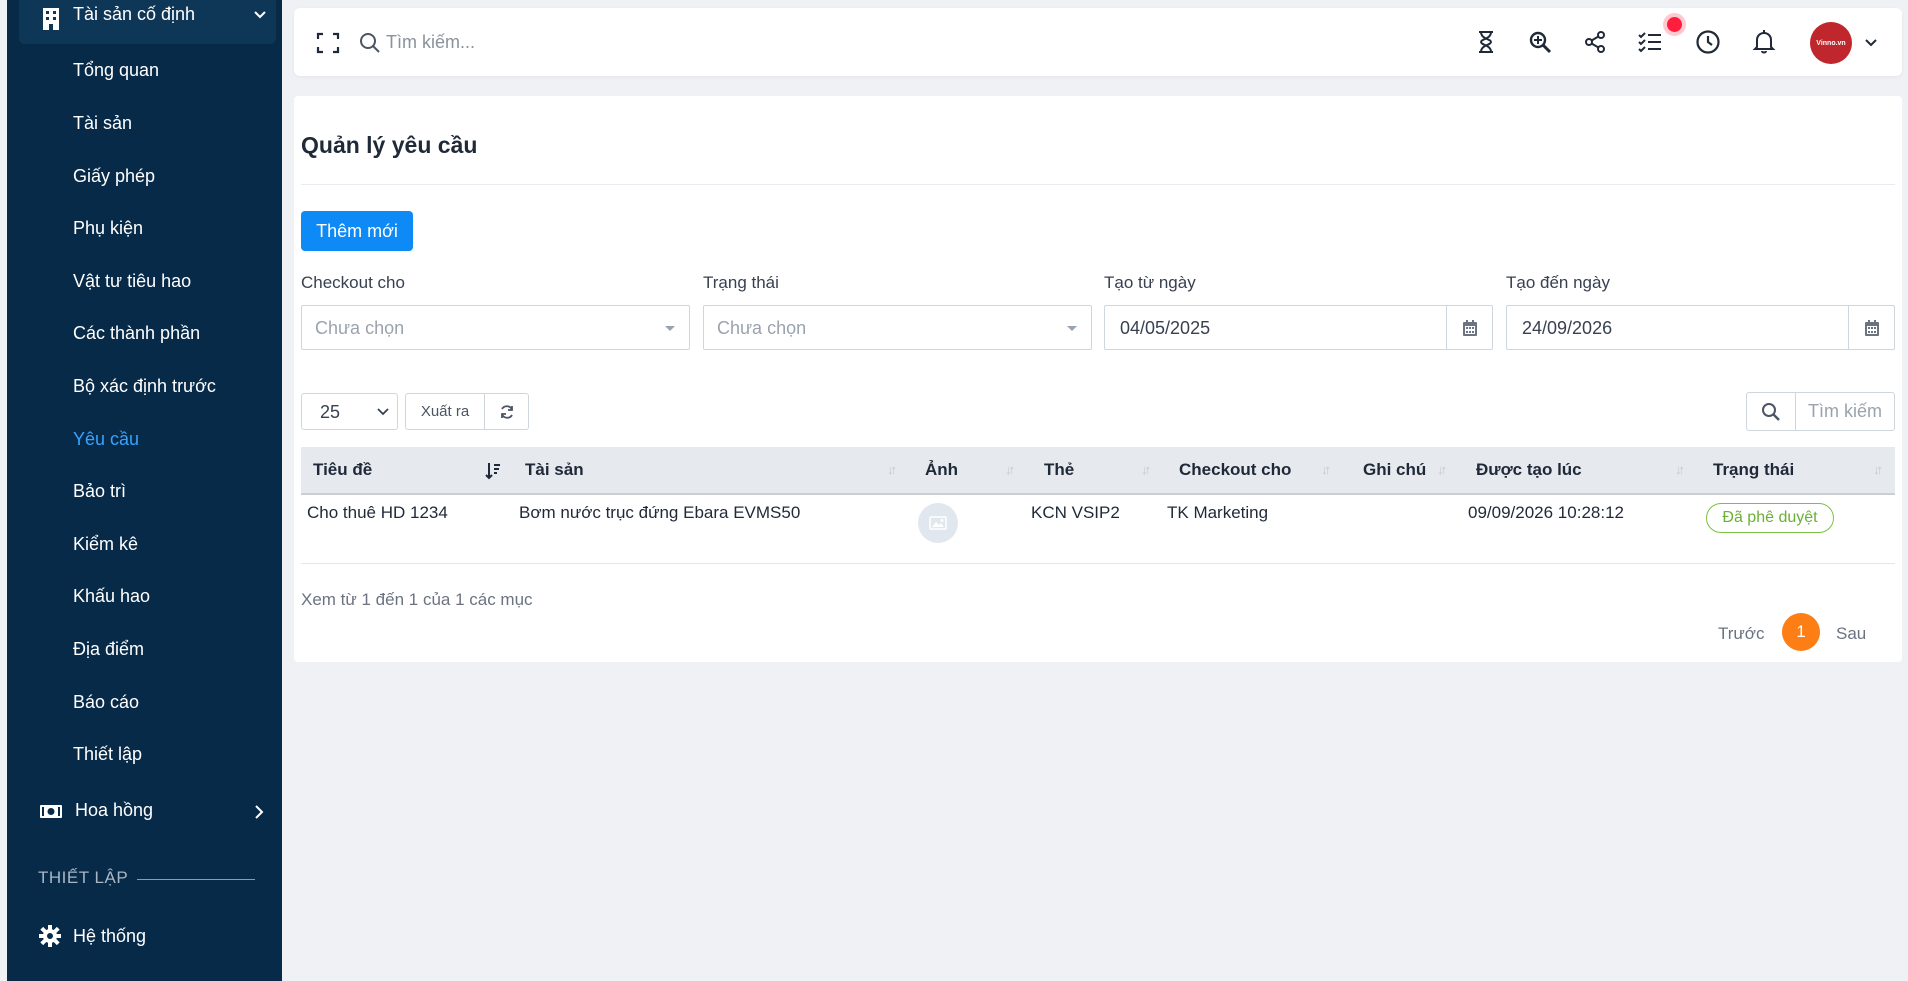  Describe the element at coordinates (741, 282) in the screenshot. I see `status-filter-label: Trạng thái` at that location.